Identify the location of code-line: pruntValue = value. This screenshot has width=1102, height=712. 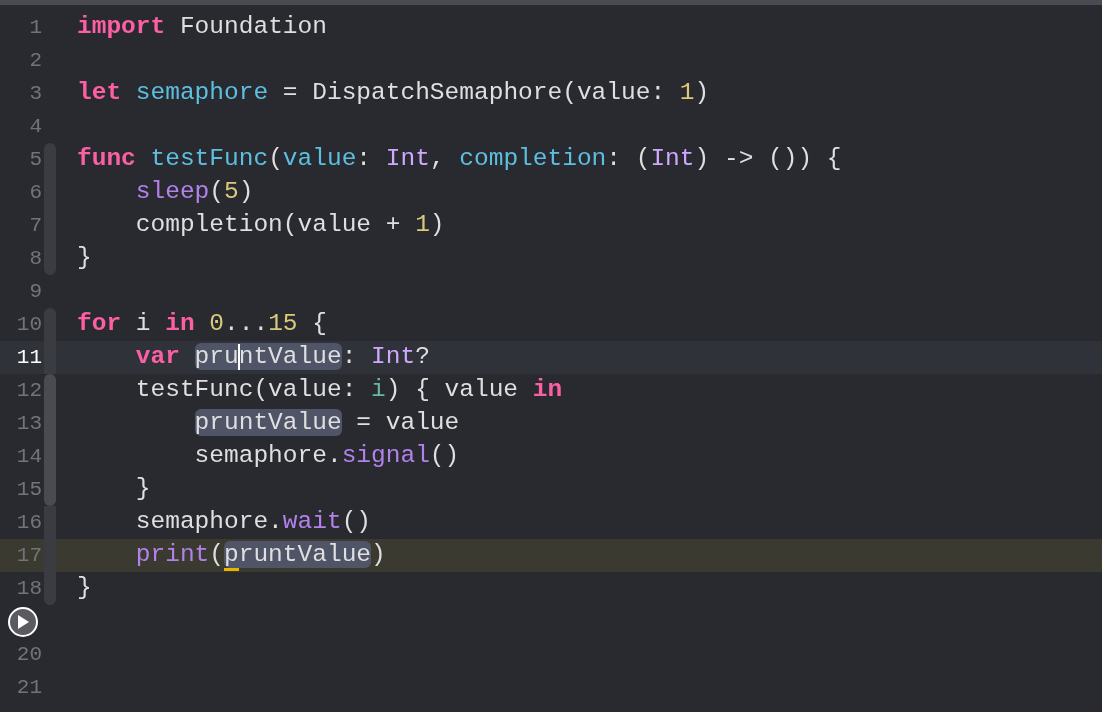
(326, 423).